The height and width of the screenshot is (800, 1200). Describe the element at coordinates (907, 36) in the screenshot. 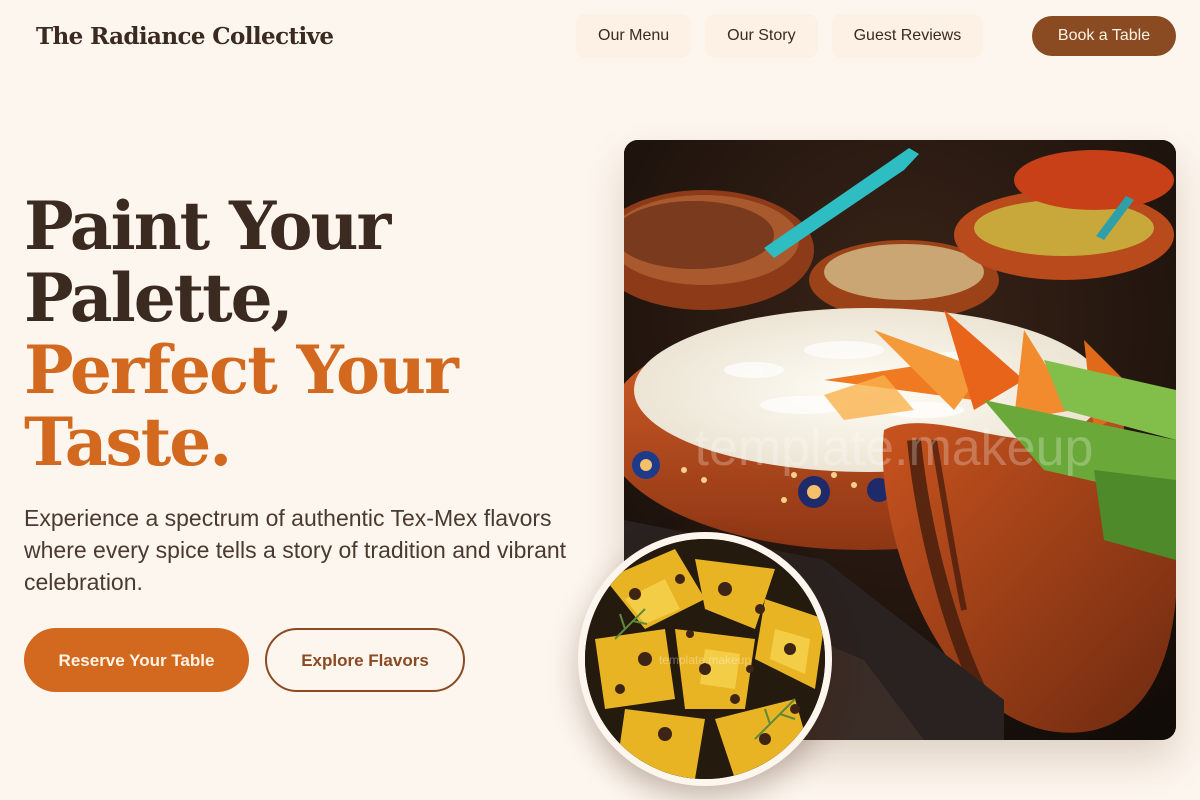

I see `nav-guest-reviews: Guest Reviews` at that location.